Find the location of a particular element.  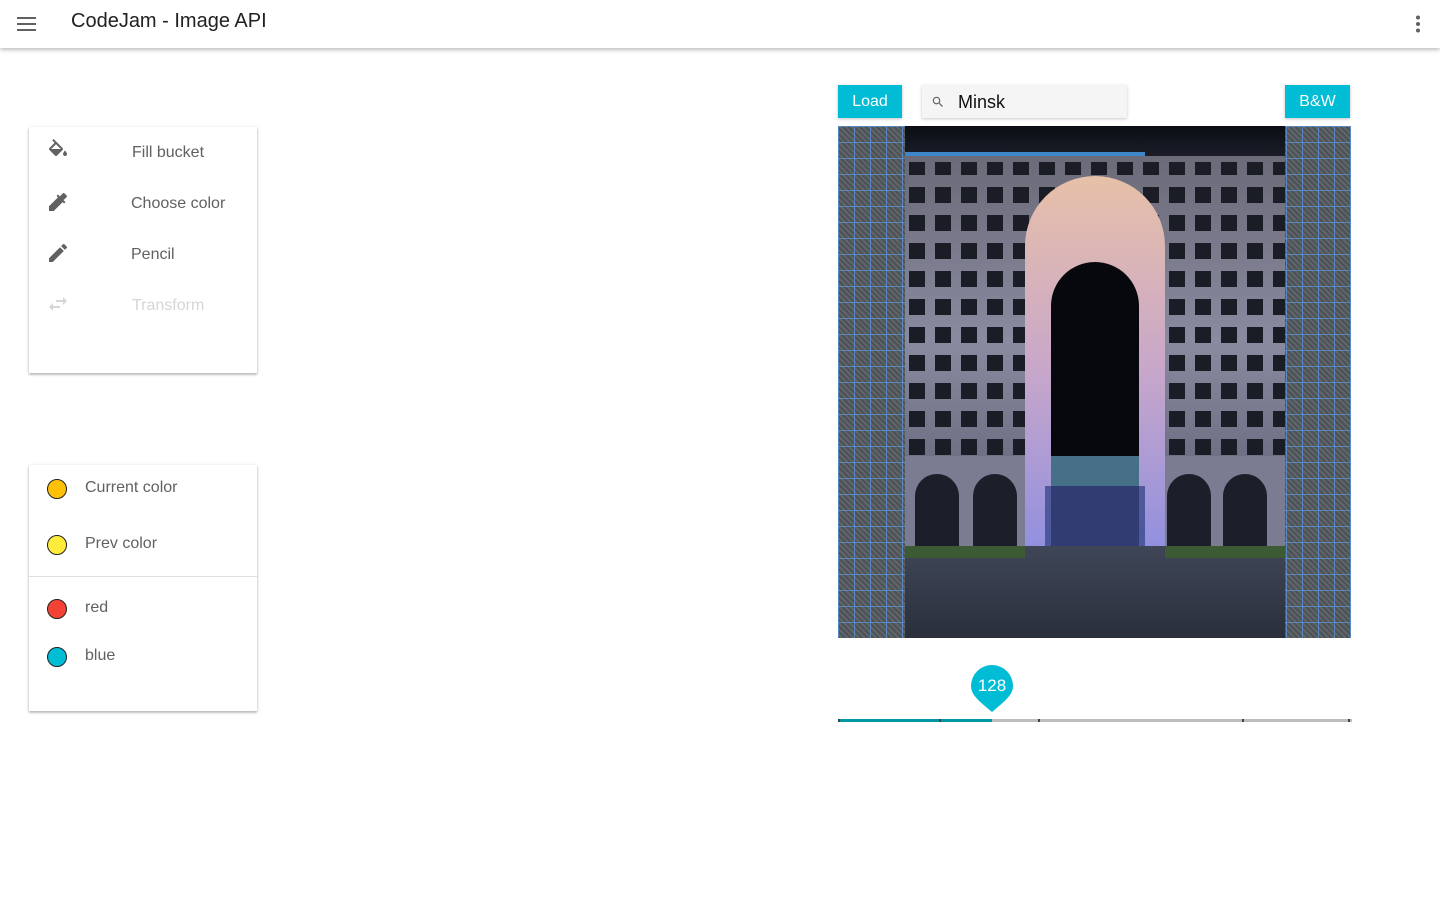

color-preset-blue: blue is located at coordinates (143, 657).